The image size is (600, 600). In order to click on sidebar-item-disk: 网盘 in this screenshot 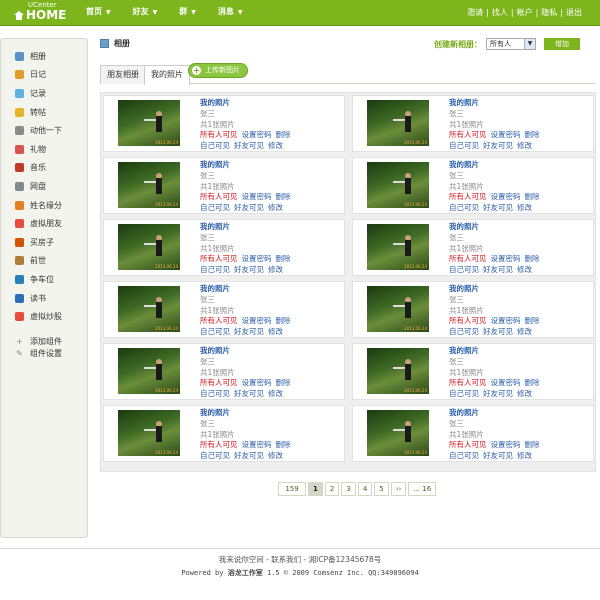, I will do `click(44, 186)`.